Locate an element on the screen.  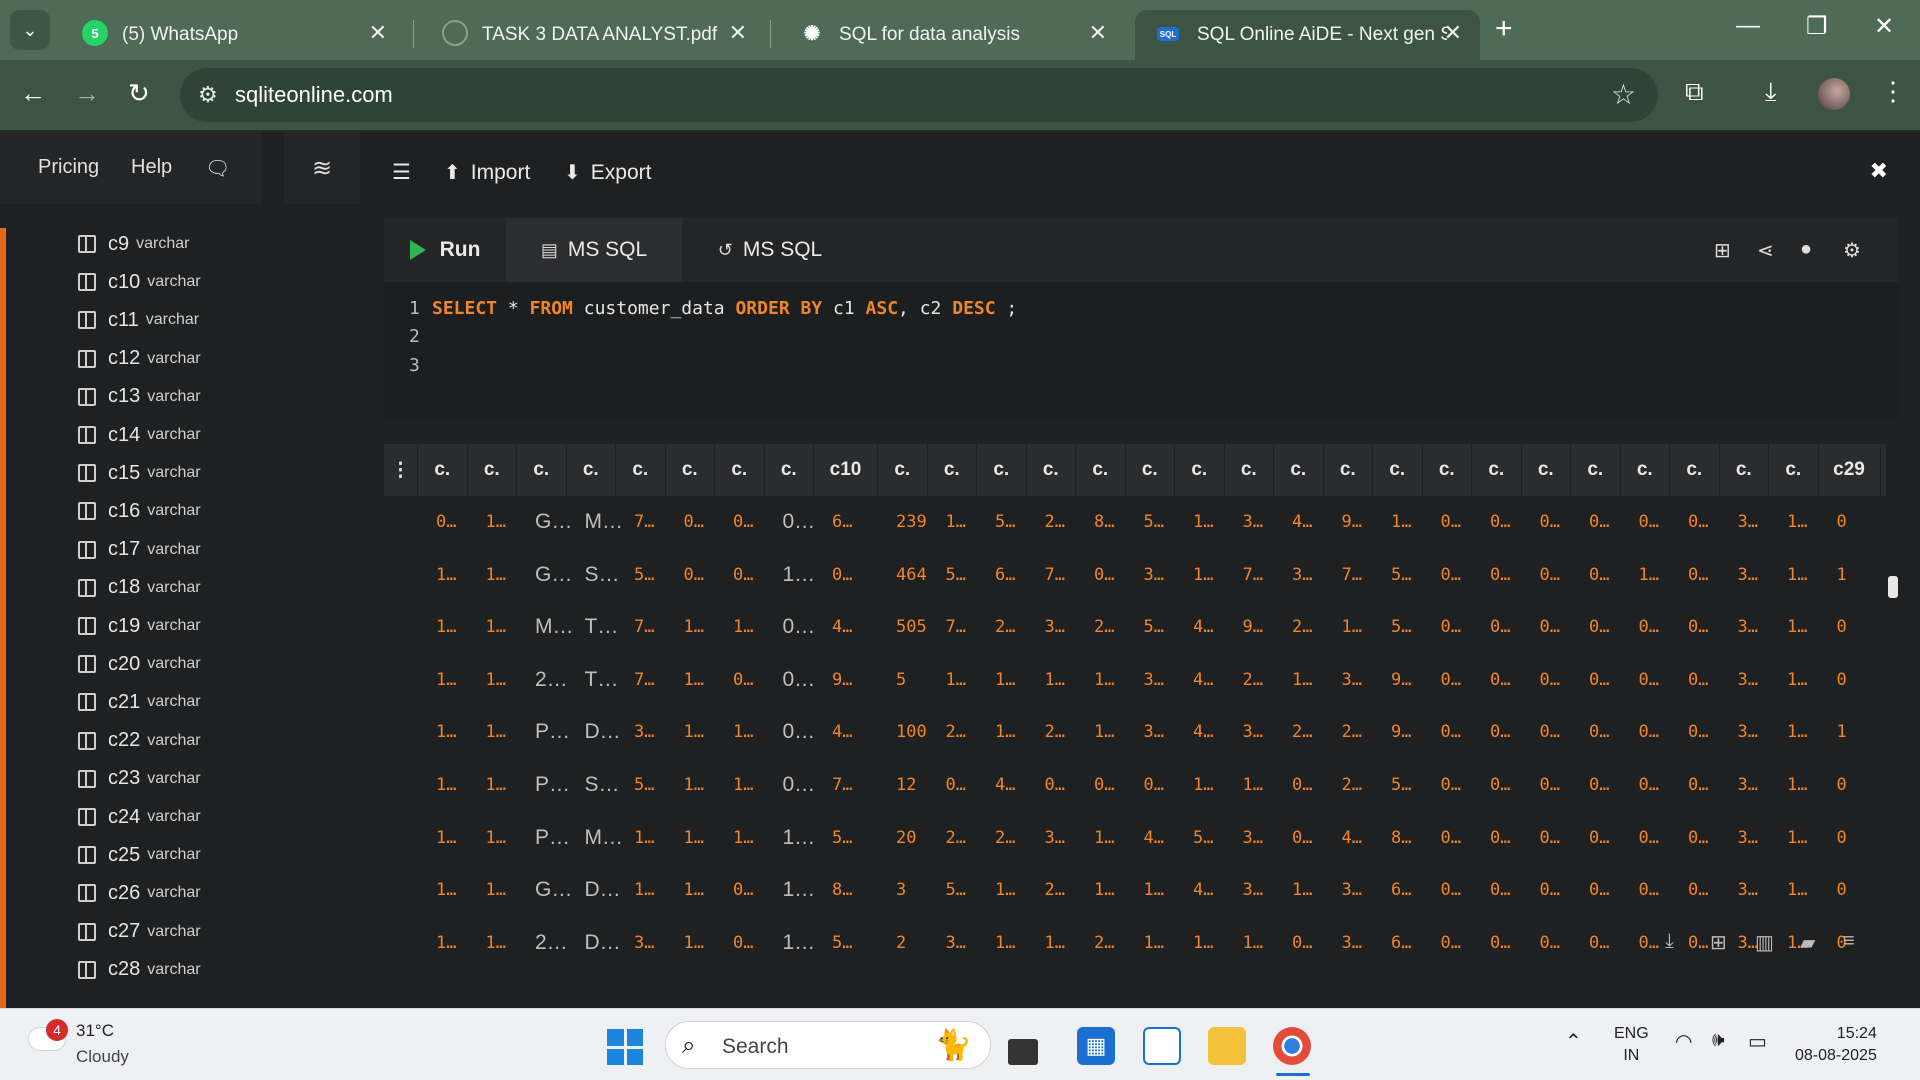
column-item: c9 varchar is located at coordinates (133, 244).